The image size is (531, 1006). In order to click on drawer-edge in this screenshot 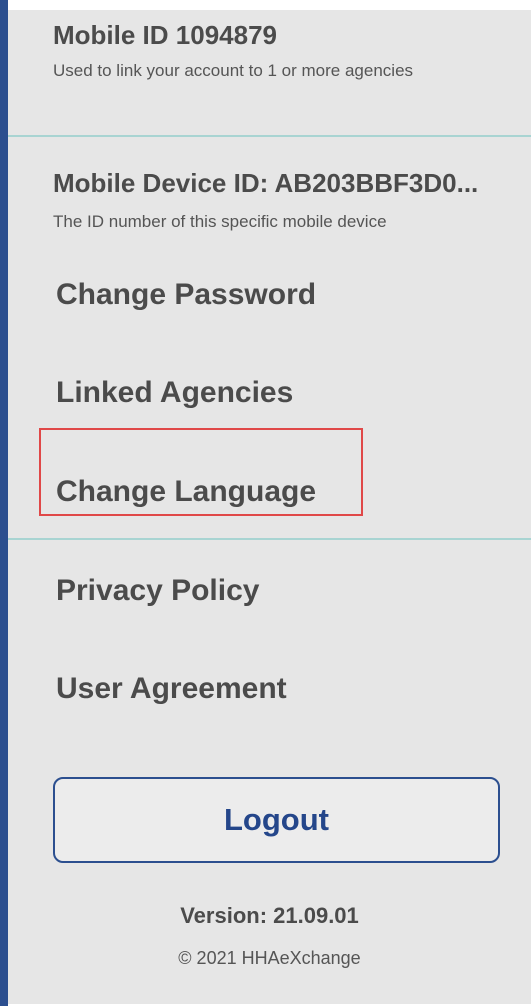, I will do `click(4, 503)`.